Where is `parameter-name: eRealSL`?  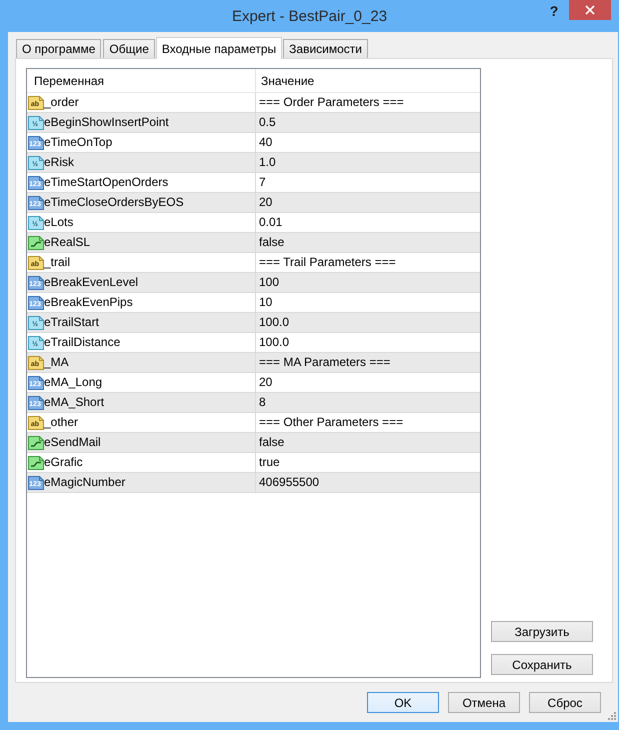 parameter-name: eRealSL is located at coordinates (67, 242).